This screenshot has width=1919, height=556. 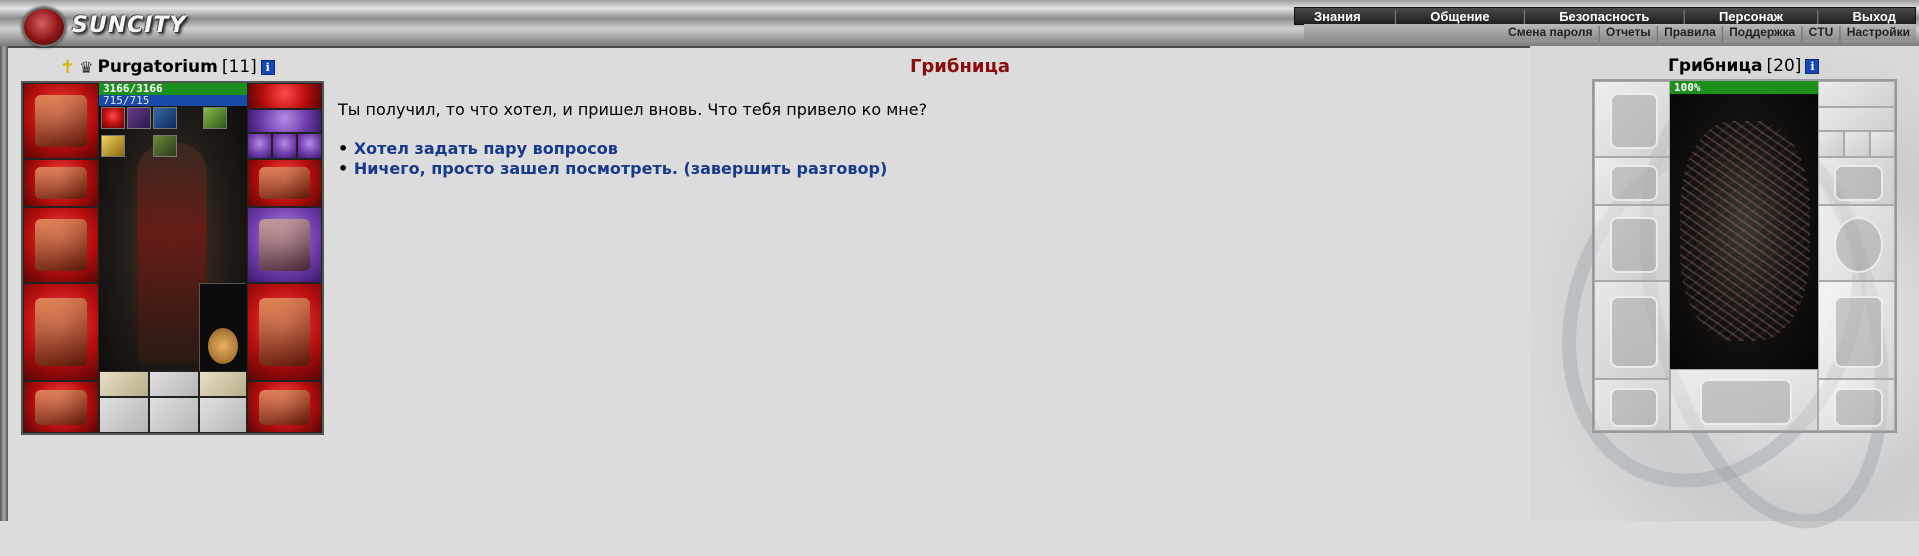 I want to click on empty-leggings-slot, so click(x=1856, y=330).